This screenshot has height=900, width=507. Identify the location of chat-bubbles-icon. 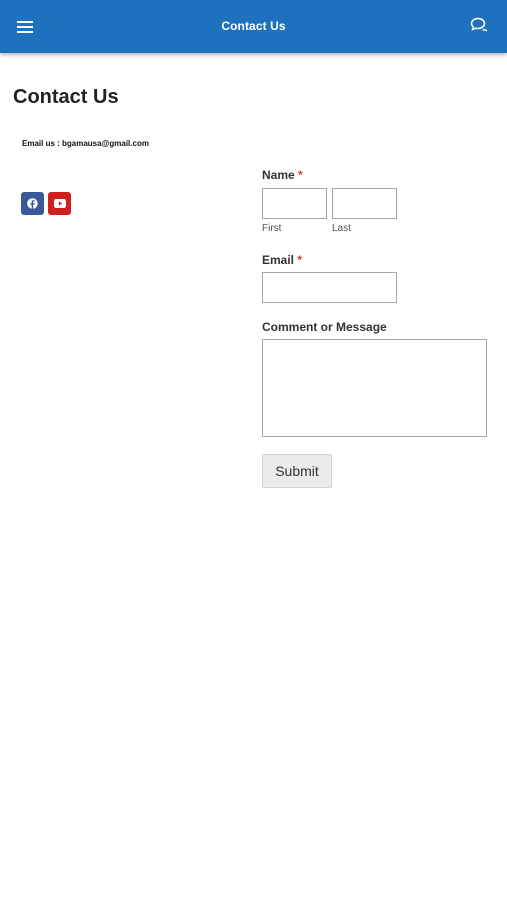
(479, 24).